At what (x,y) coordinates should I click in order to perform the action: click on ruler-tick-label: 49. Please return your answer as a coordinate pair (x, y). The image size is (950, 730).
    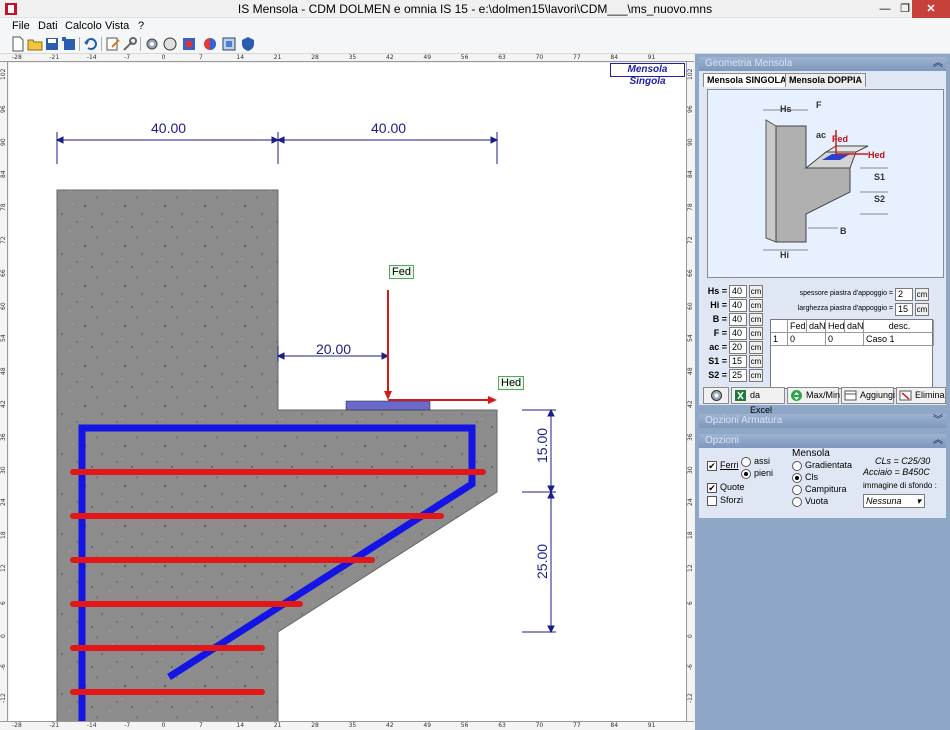
    Looking at the image, I should click on (427, 725).